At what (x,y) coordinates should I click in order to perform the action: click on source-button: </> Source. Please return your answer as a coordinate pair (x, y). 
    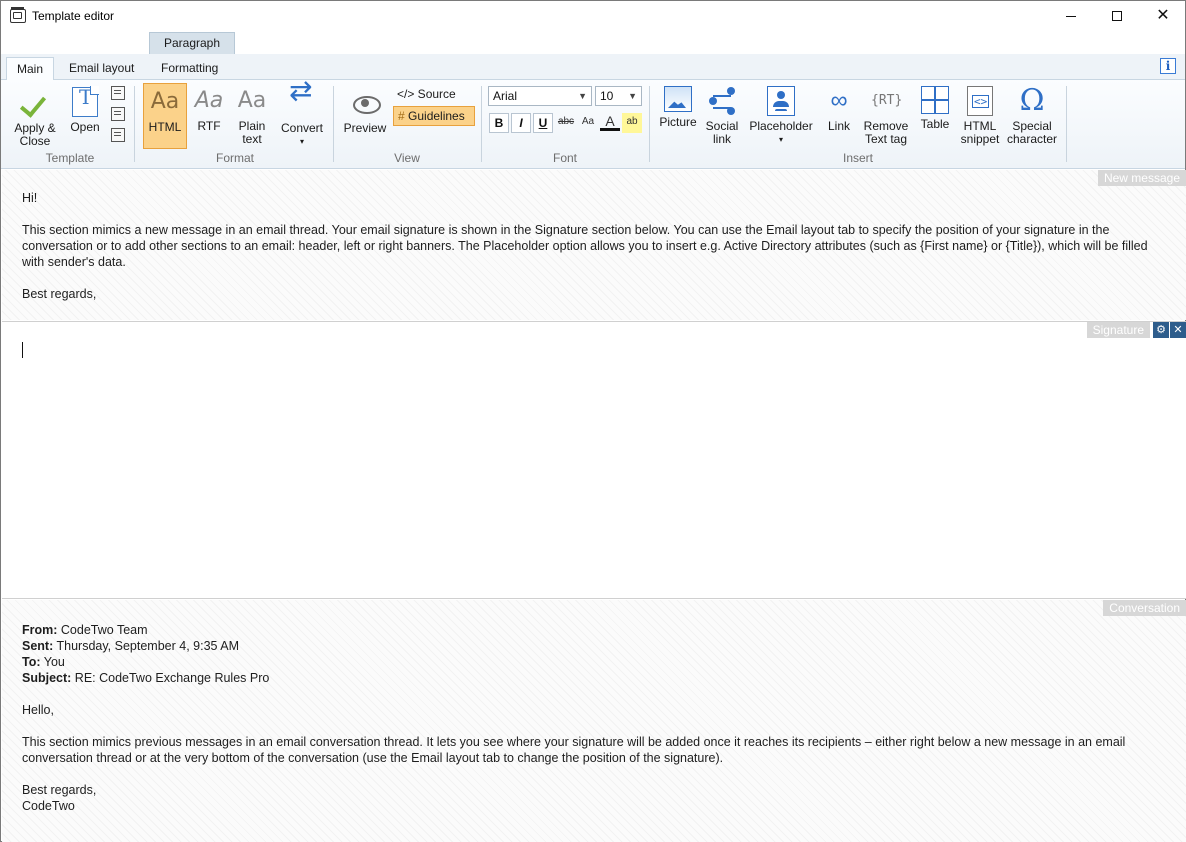
    Looking at the image, I should click on (426, 95).